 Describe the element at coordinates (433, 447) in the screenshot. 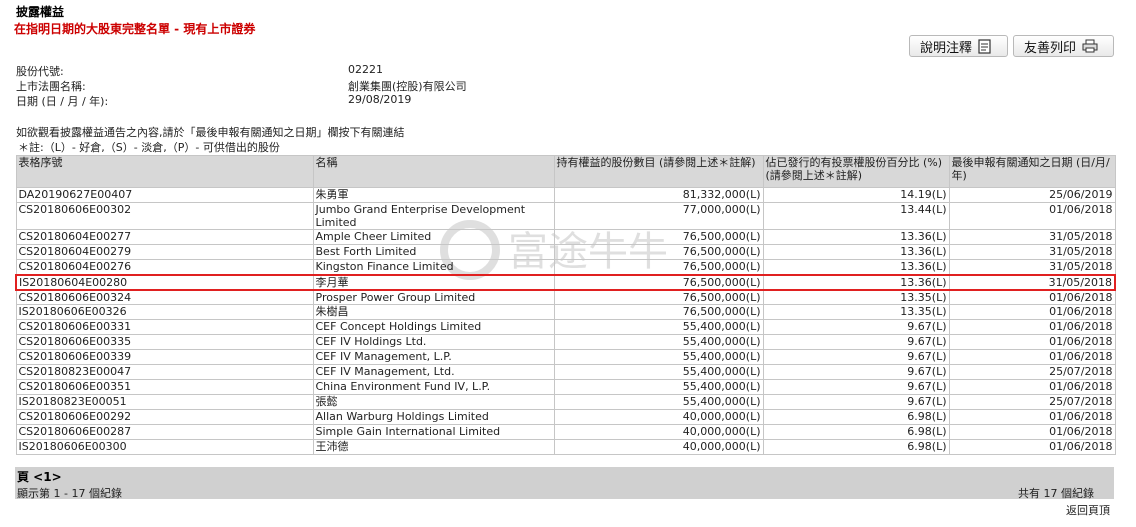

I see `cell-name: 王沛德` at that location.